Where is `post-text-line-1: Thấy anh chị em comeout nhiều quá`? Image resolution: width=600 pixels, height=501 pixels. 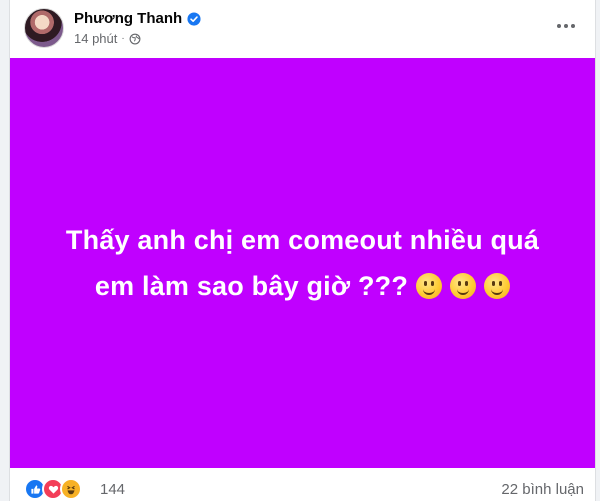 post-text-line-1: Thấy anh chị em comeout nhiều quá is located at coordinates (302, 240).